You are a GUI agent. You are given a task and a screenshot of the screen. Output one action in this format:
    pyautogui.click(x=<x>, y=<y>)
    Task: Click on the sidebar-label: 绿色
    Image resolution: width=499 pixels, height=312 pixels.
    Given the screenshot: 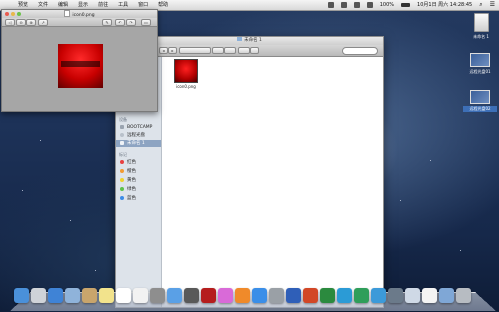 What is the action you would take?
    pyautogui.click(x=131, y=189)
    